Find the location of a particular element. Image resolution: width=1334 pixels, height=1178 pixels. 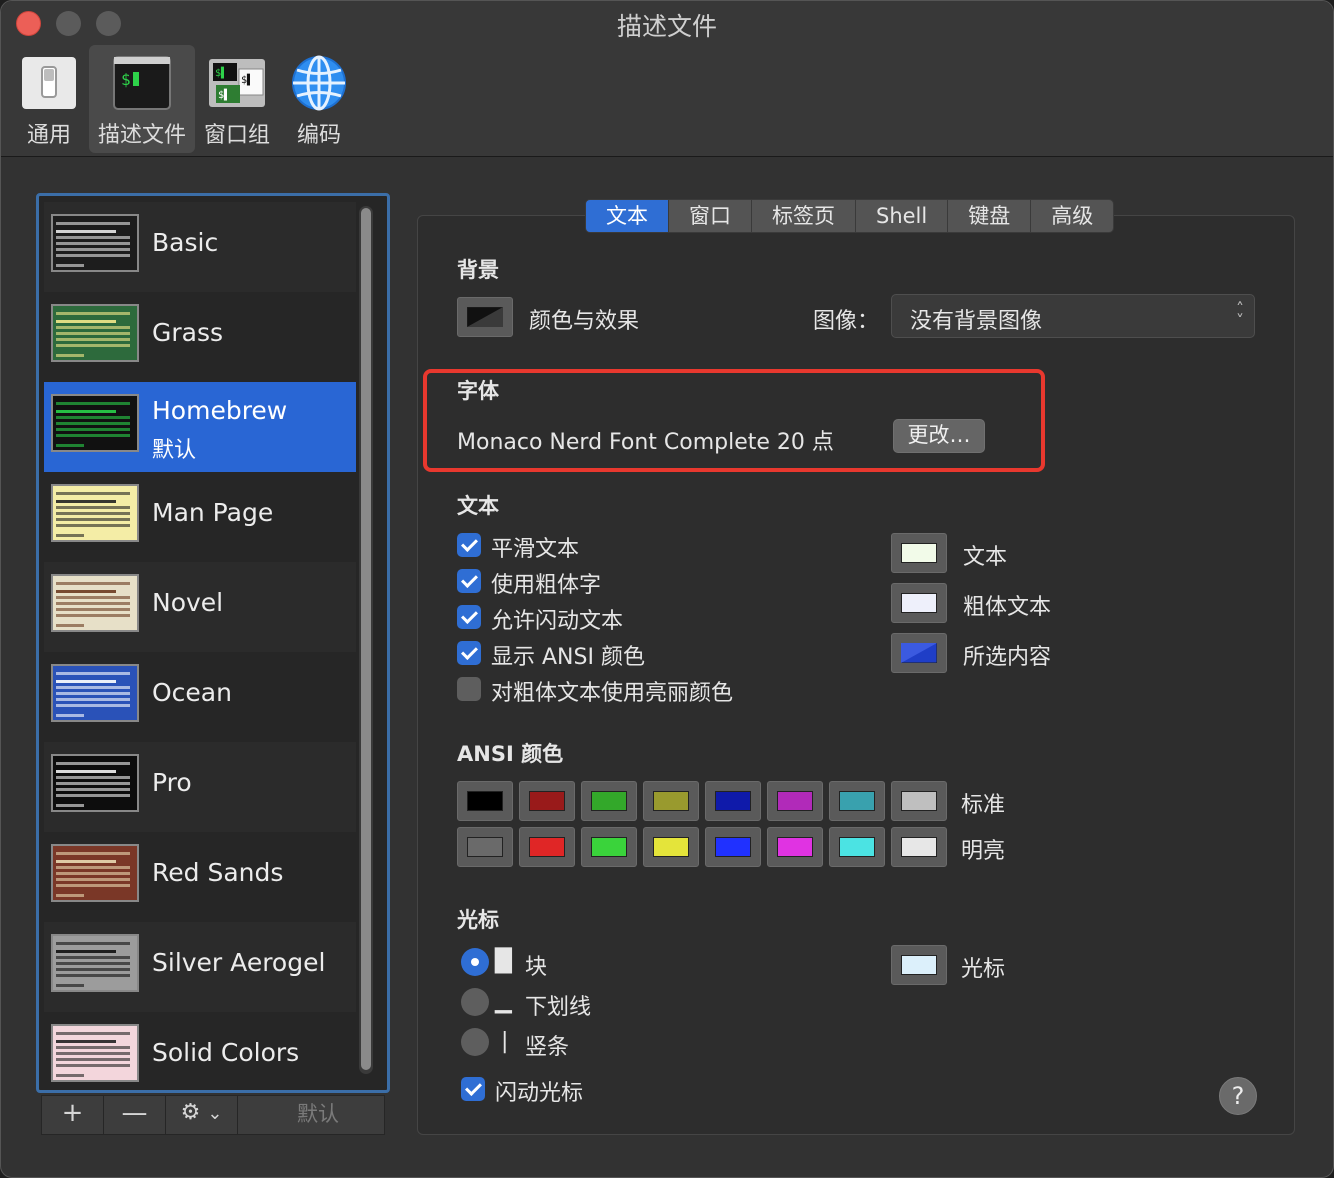

blinking-text-checkbox is located at coordinates (469, 617).